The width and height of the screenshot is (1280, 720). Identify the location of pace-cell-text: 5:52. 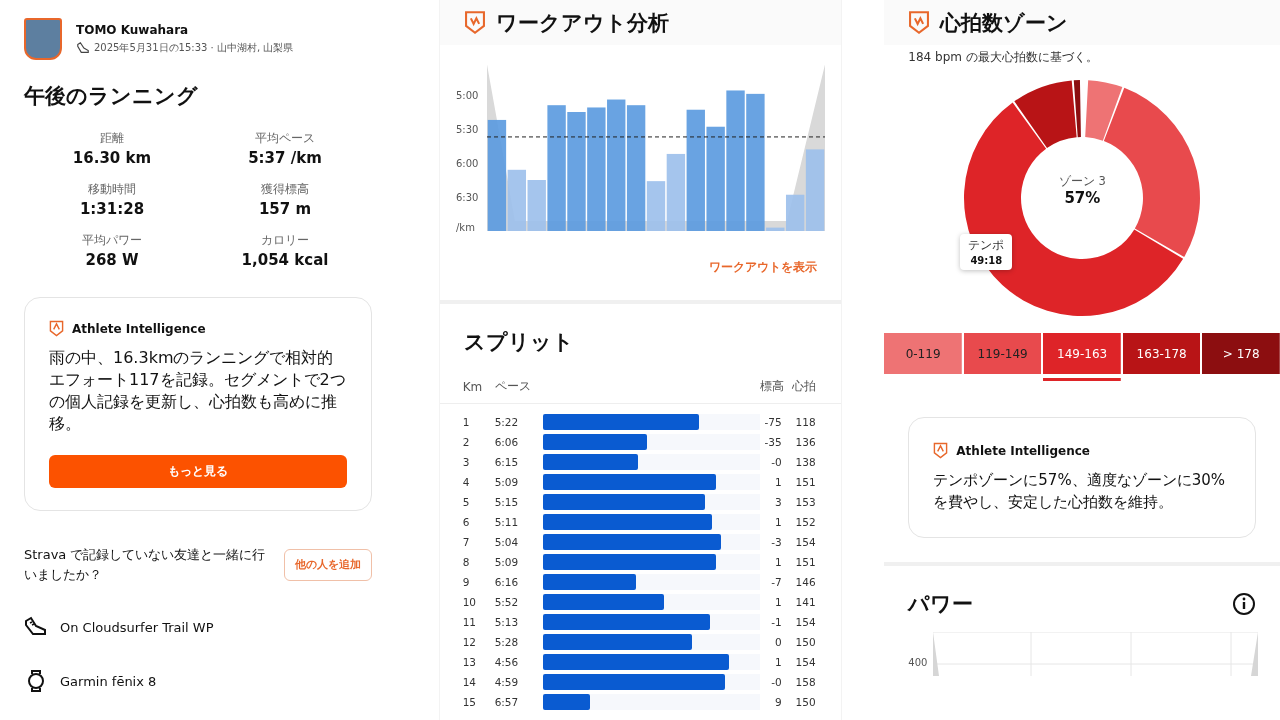
(507, 602).